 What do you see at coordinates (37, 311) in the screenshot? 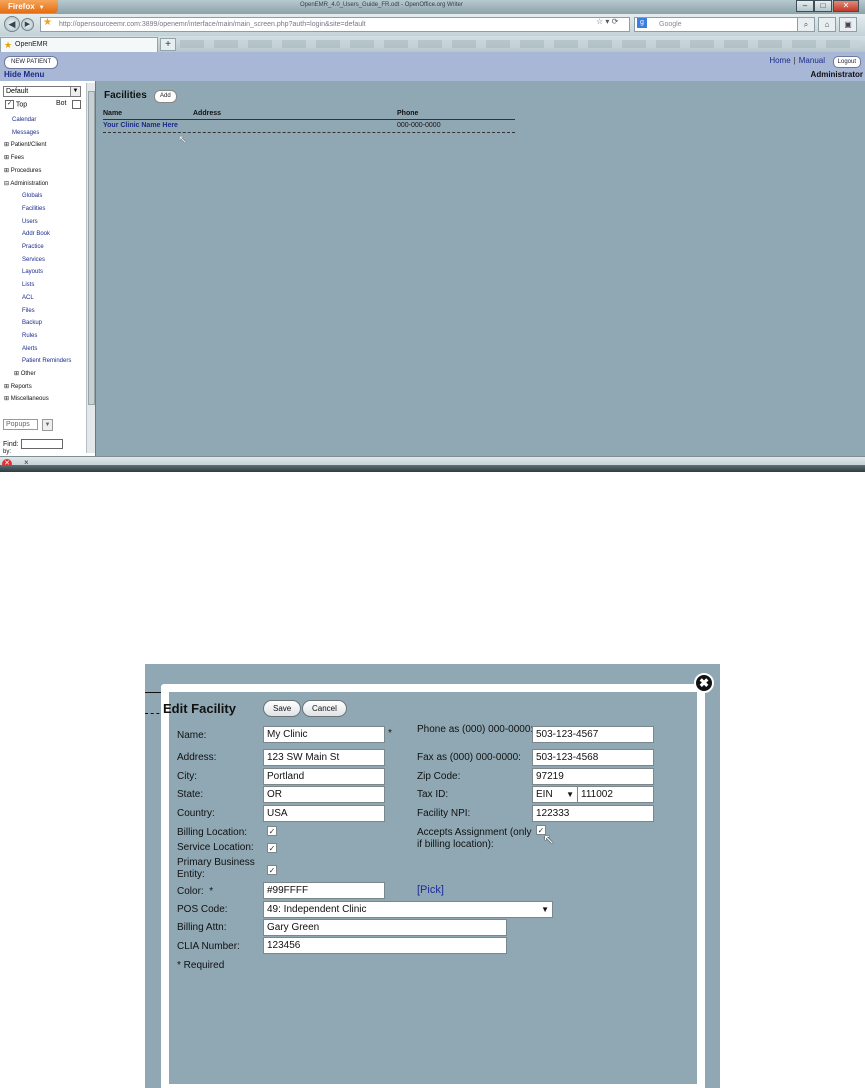
I see `nav-item-files: Files` at bounding box center [37, 311].